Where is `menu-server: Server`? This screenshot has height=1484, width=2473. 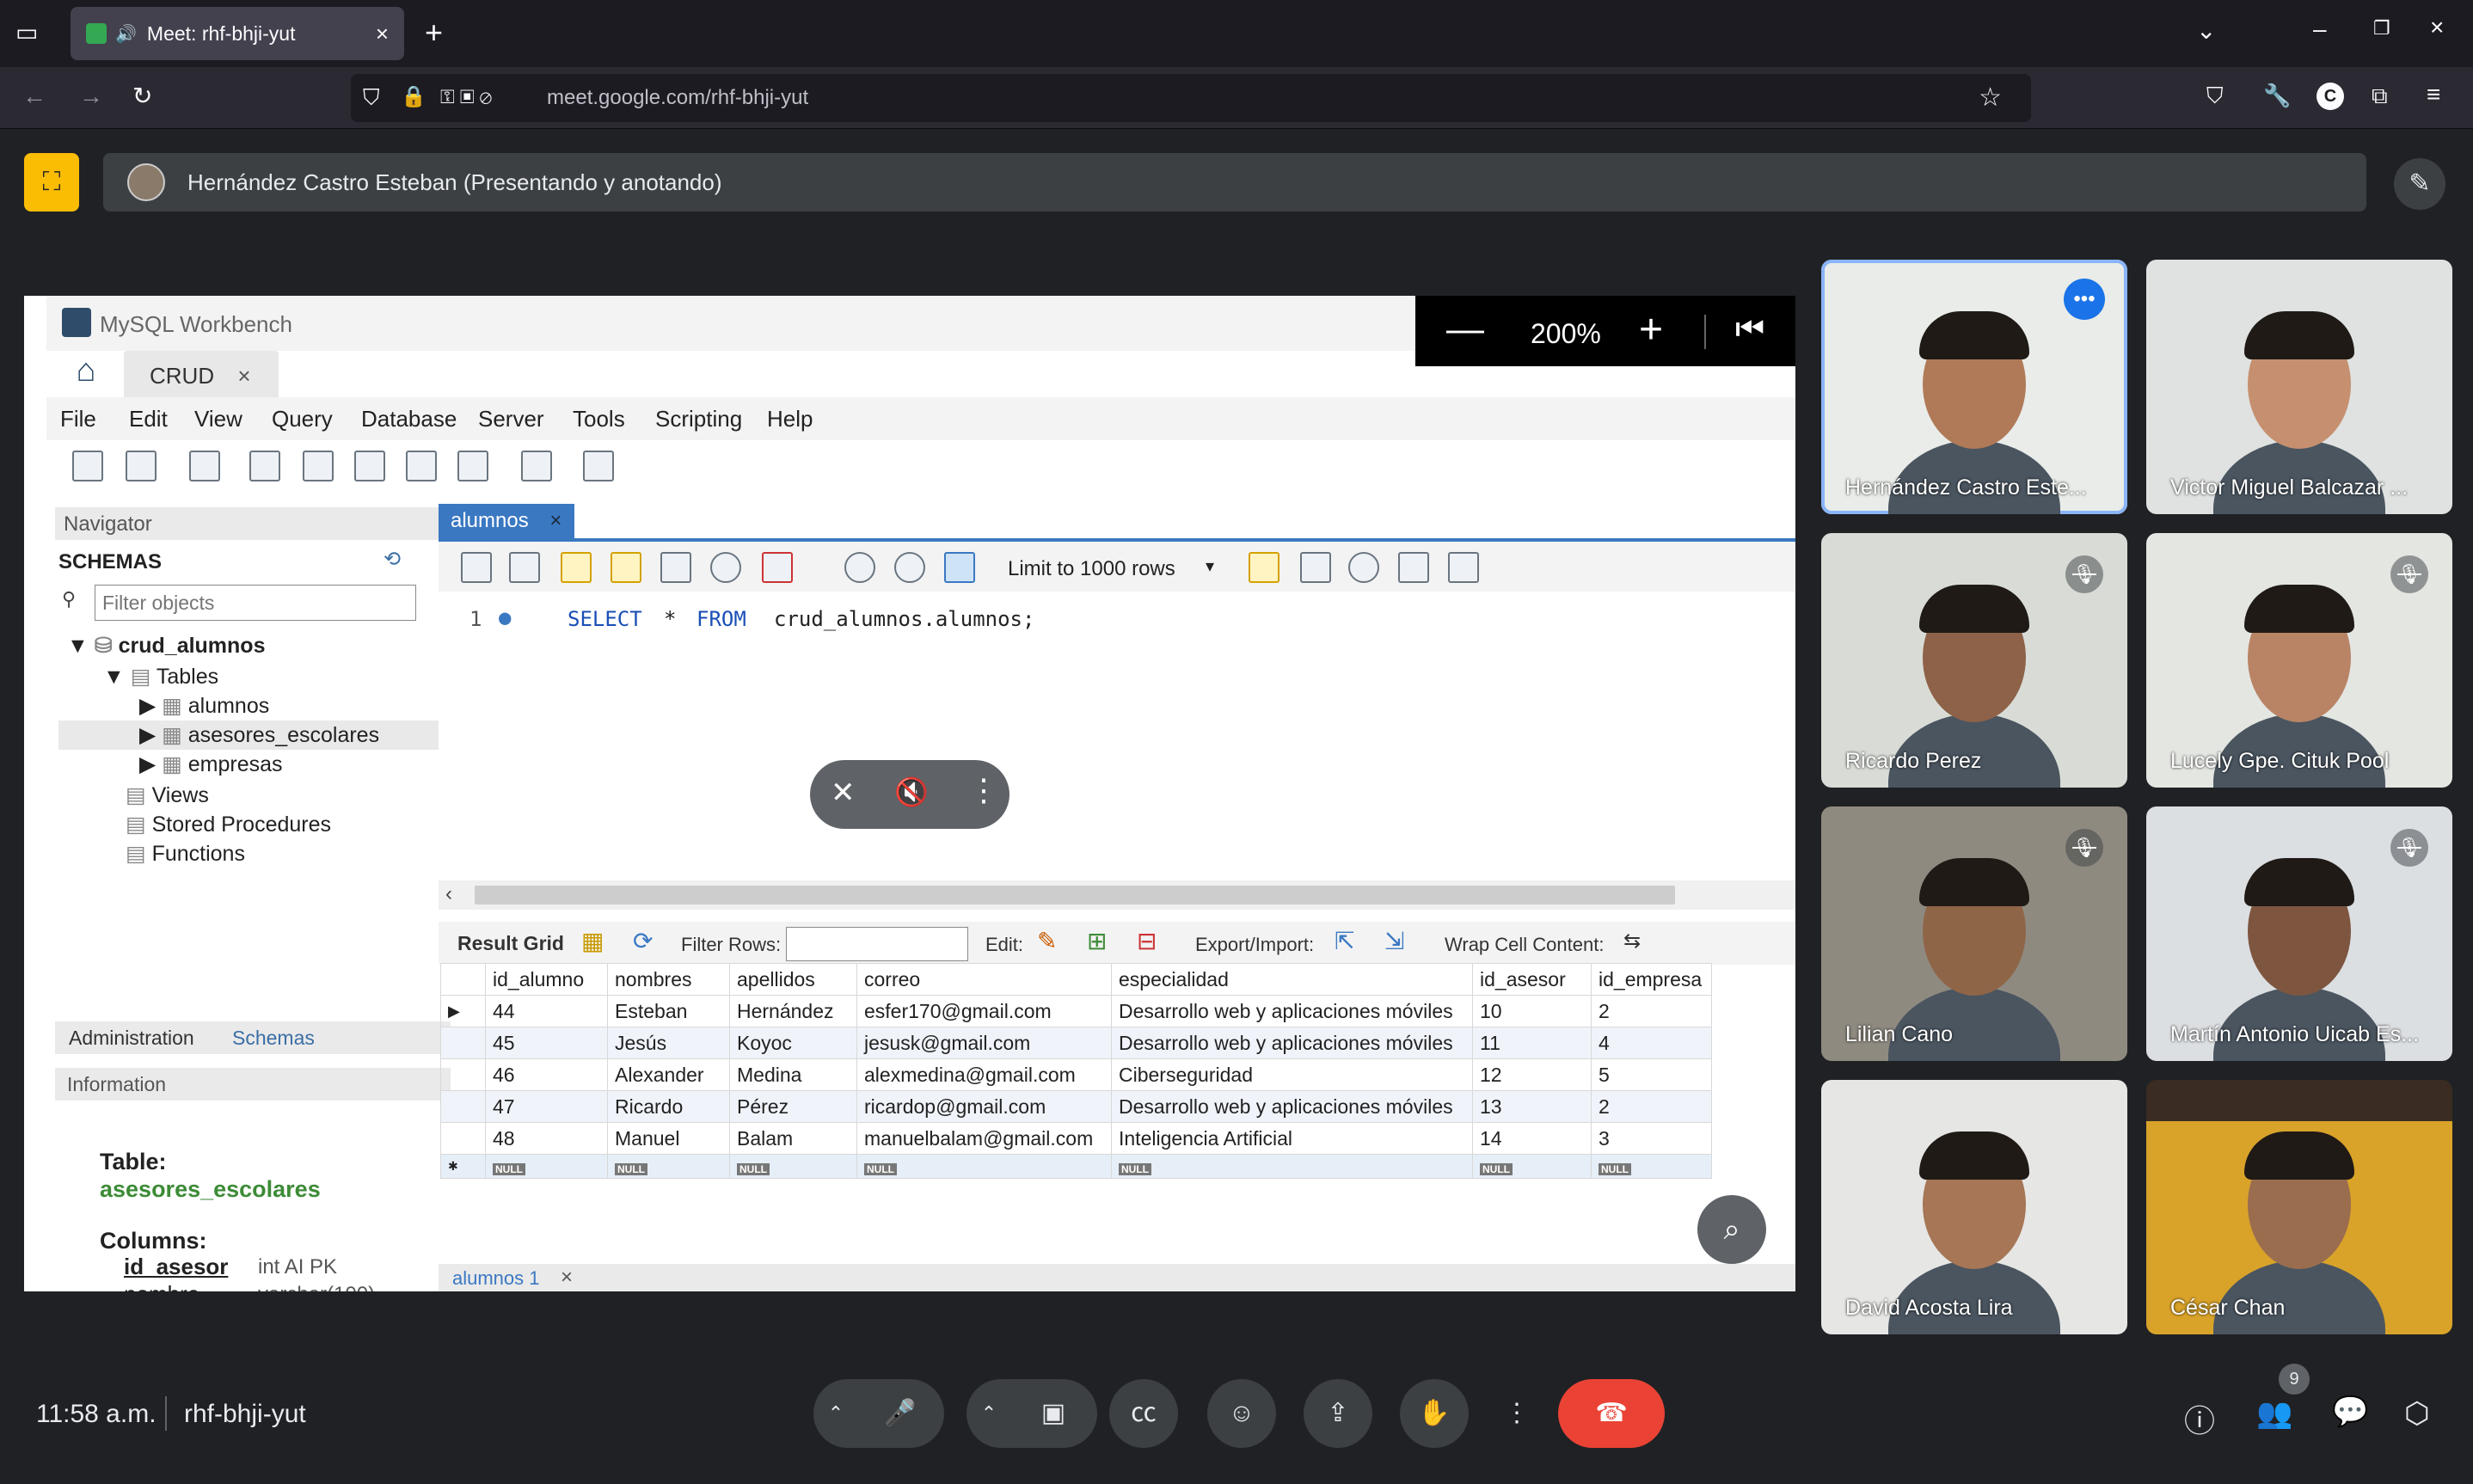
menu-server: Server is located at coordinates (511, 419).